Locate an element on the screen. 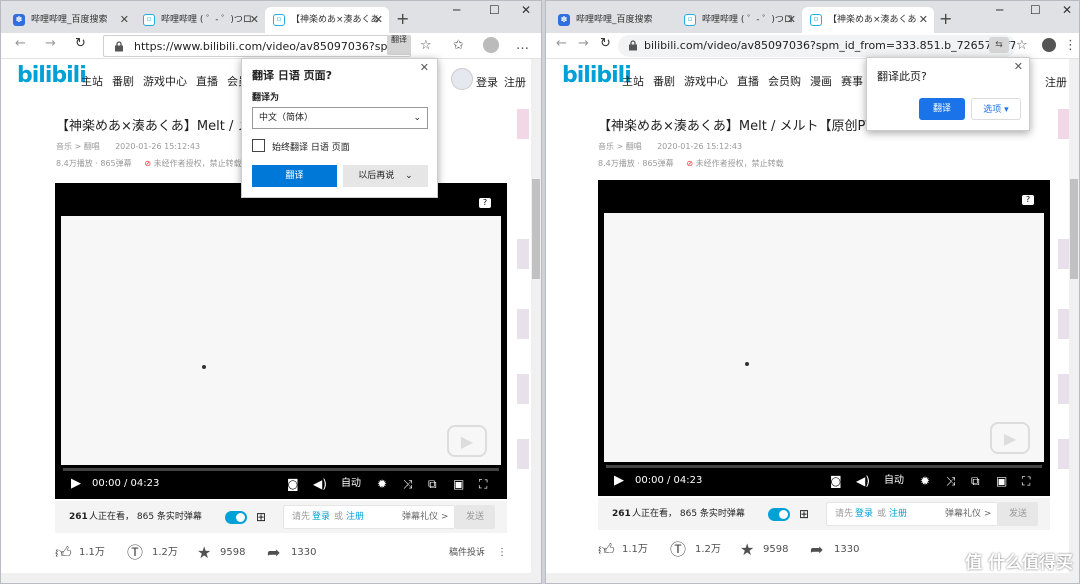 This screenshot has width=1080, height=584. later-button: 以后再说 ⌄ is located at coordinates (385, 176).